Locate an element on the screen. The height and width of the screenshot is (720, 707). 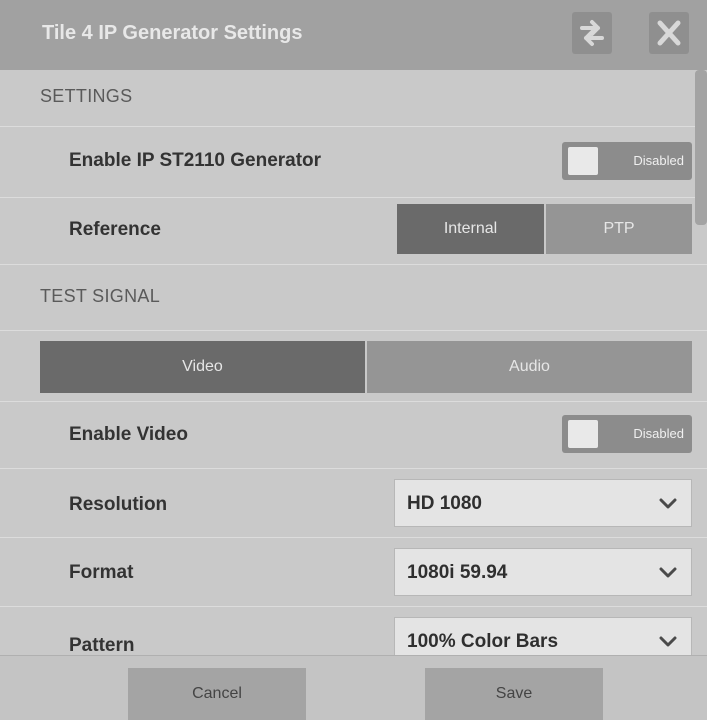
signal-tabs-row: Video Audio is located at coordinates (353, 366).